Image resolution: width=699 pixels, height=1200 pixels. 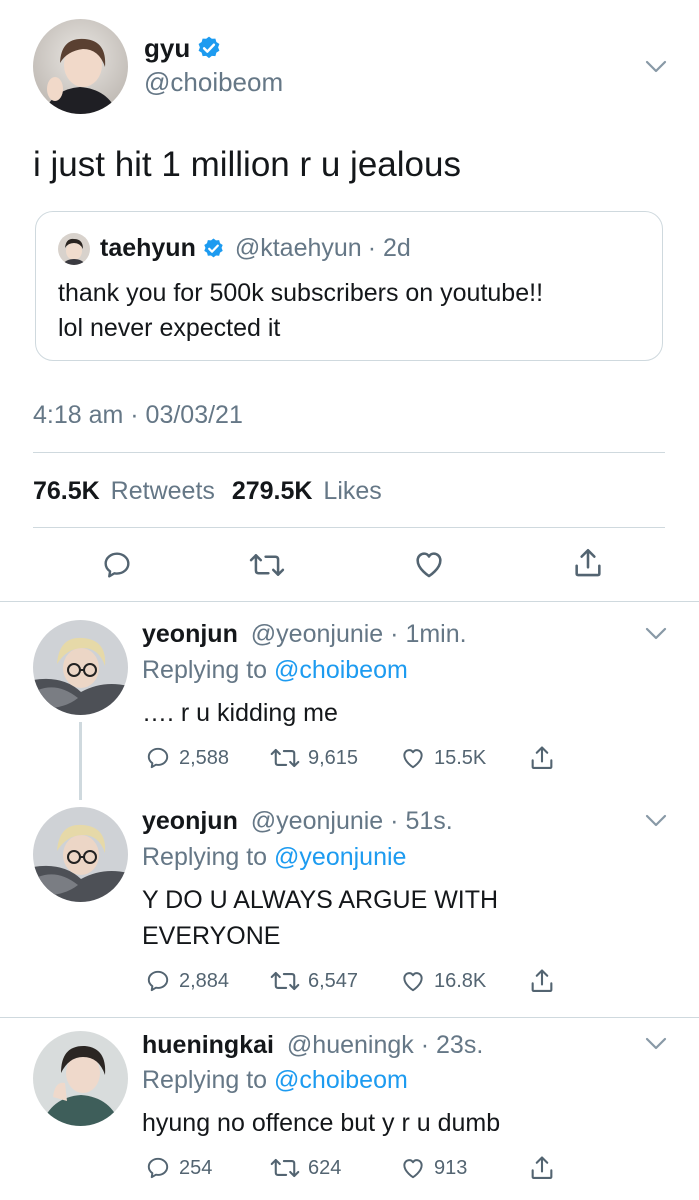 I want to click on reply-thread-line, so click(x=80, y=761).